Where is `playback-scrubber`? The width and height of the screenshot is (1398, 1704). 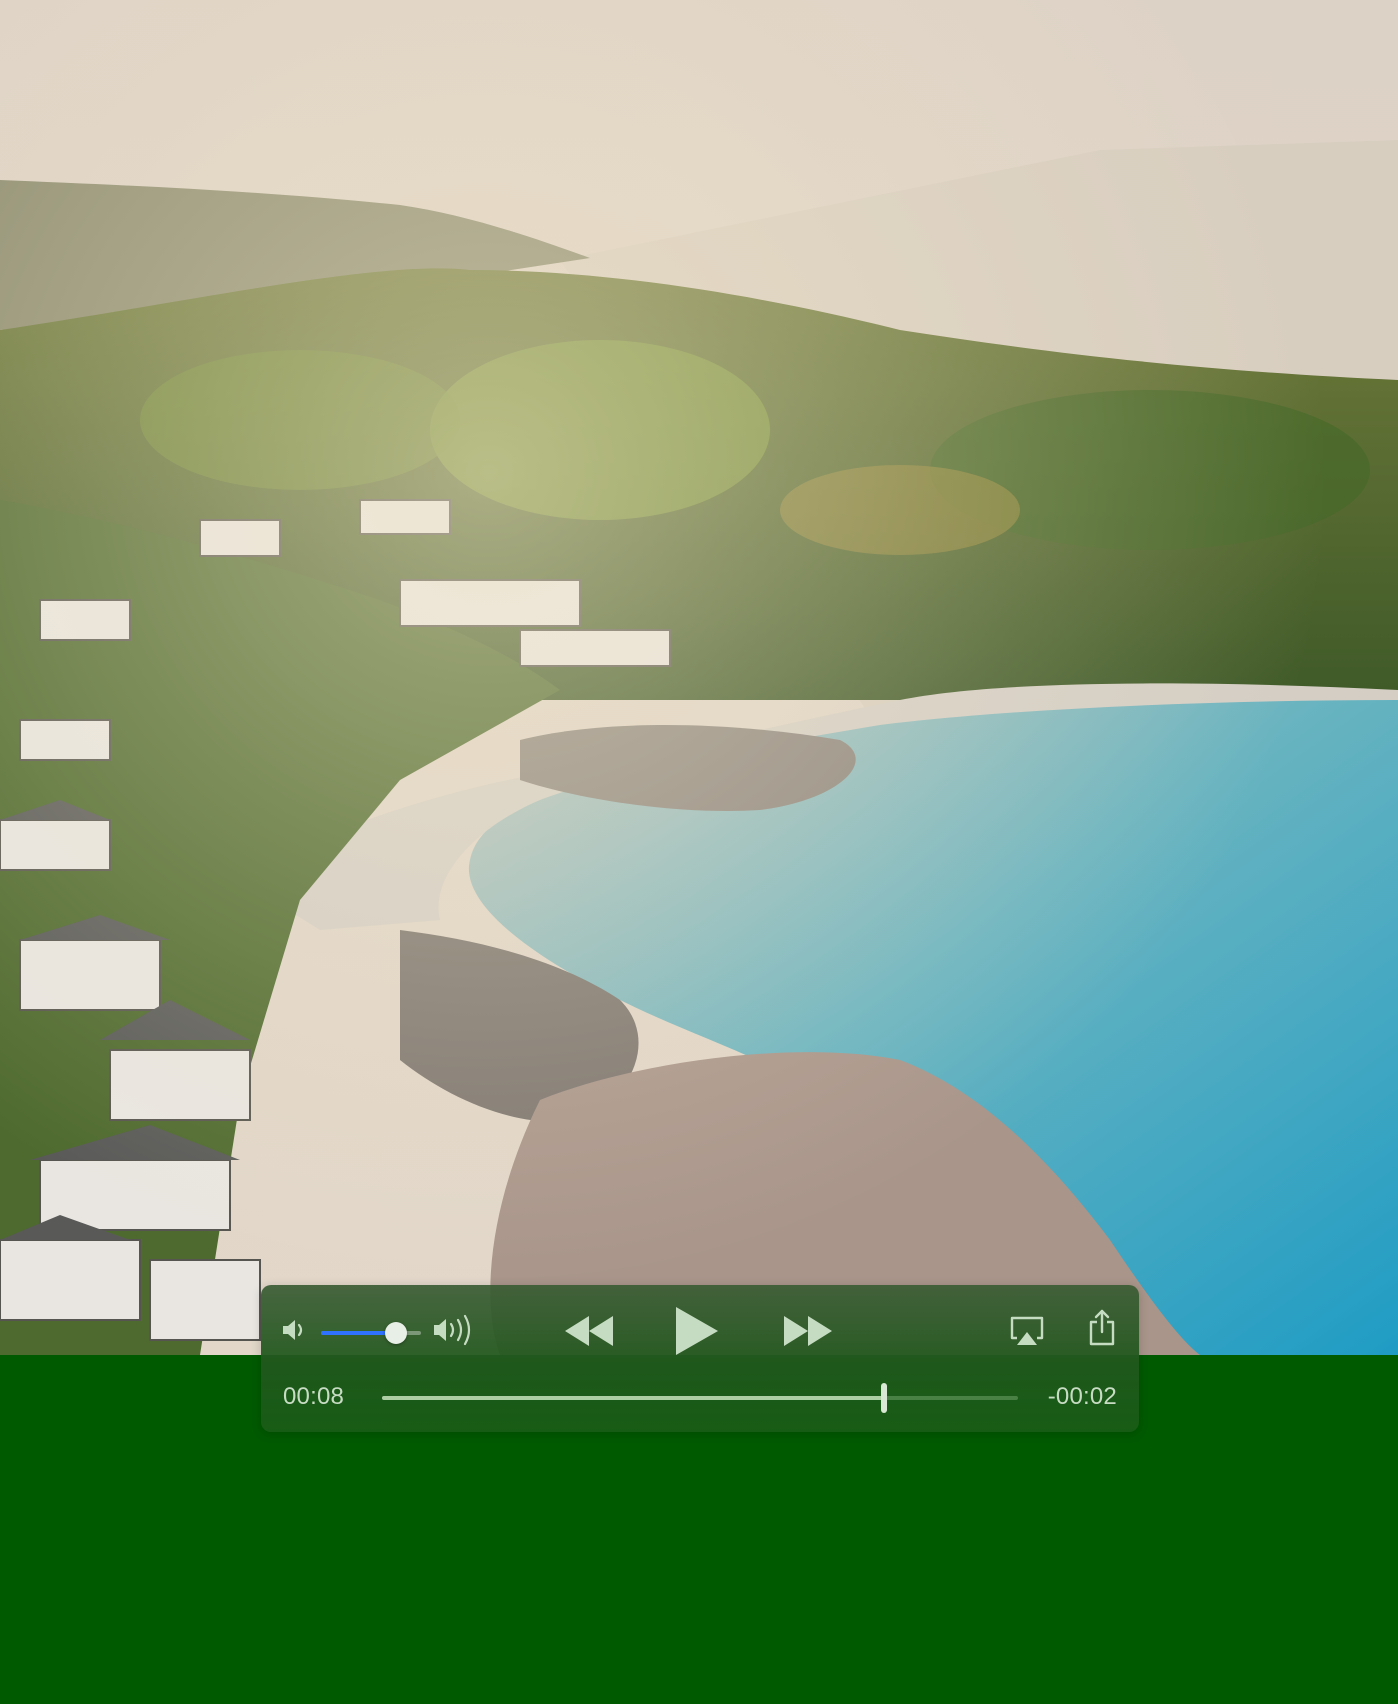
playback-scrubber is located at coordinates (700, 1398).